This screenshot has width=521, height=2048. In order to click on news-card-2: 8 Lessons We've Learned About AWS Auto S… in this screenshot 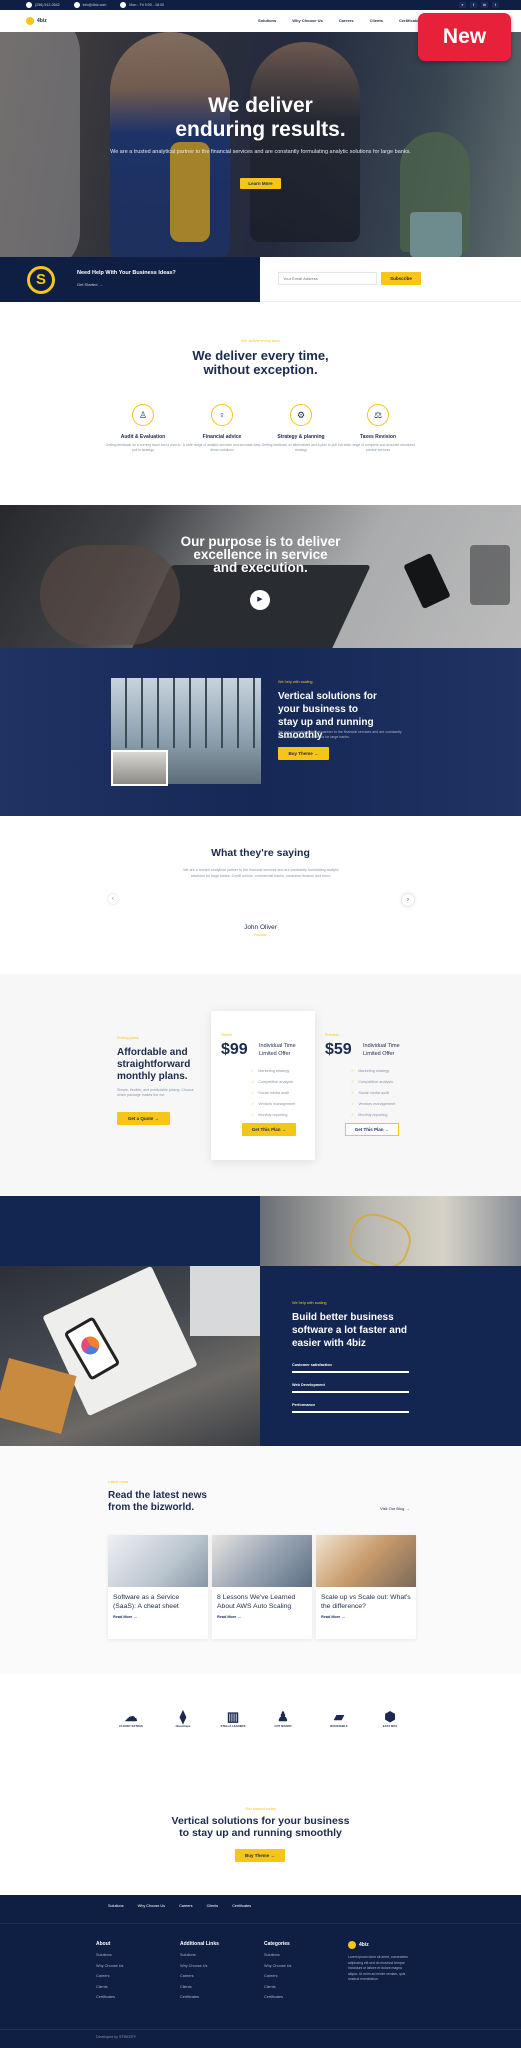, I will do `click(262, 1587)`.